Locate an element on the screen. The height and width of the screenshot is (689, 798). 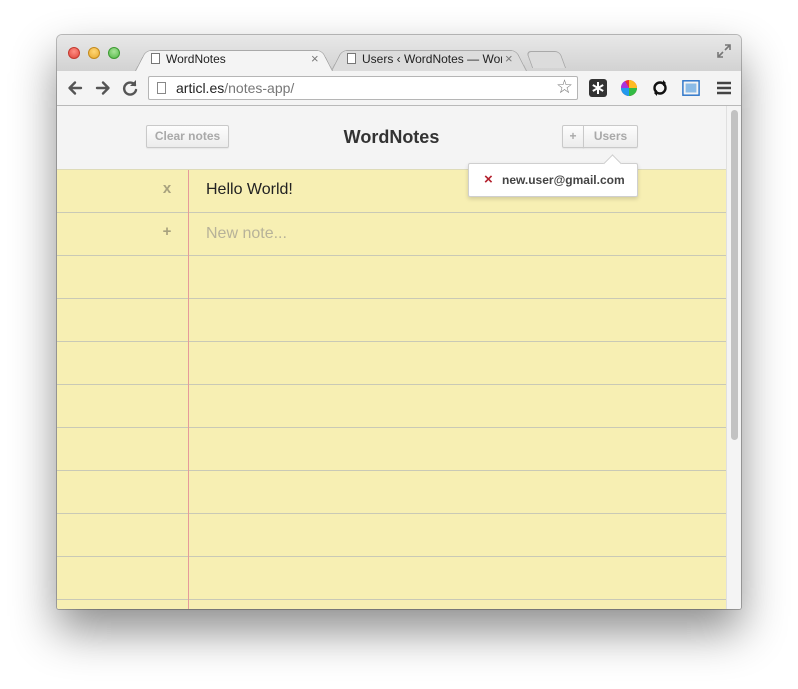
tab-users: Users ‹ WordNotes — Word × is located at coordinates (429, 59).